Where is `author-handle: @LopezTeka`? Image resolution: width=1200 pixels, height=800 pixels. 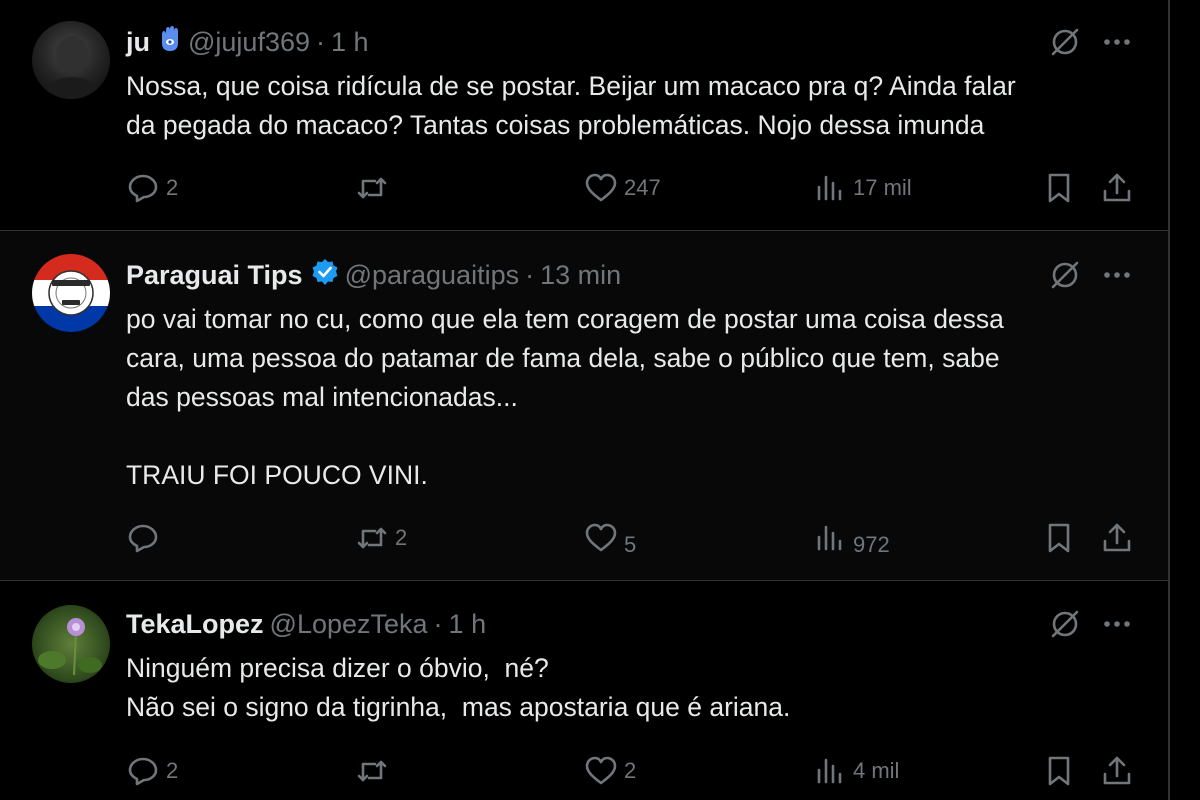
author-handle: @LopezTeka is located at coordinates (349, 624).